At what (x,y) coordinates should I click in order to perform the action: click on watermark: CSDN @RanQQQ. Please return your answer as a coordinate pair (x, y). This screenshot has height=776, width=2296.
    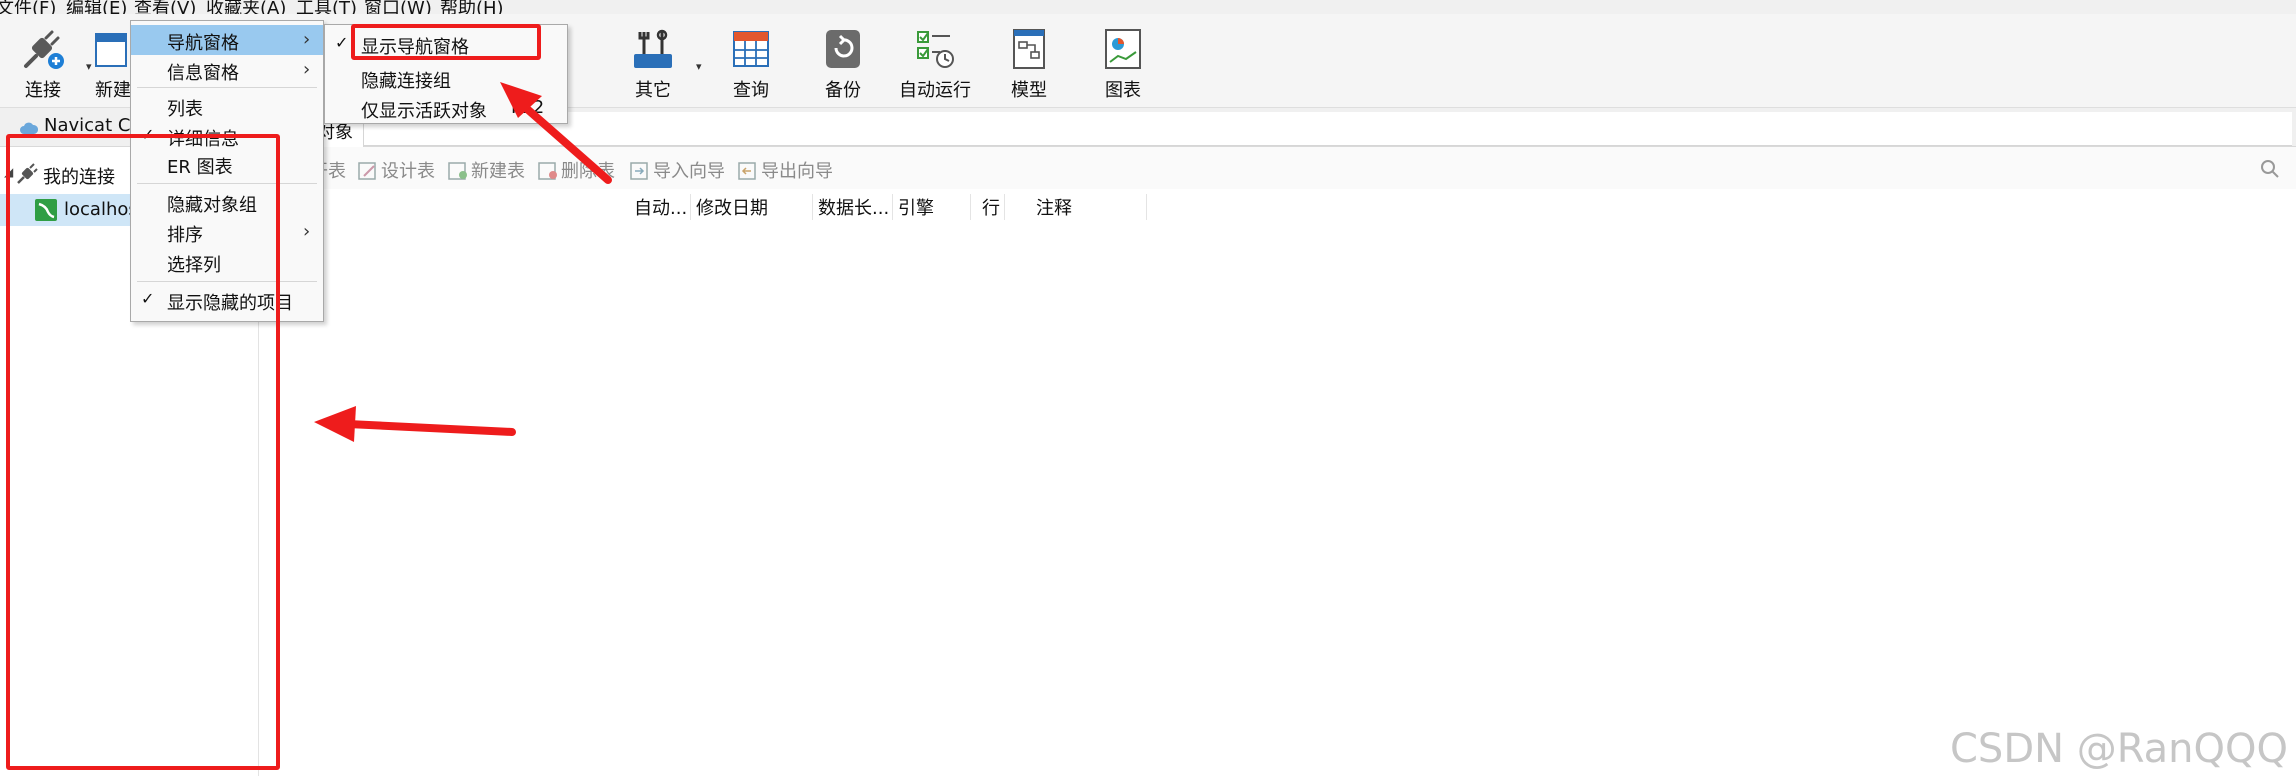
    Looking at the image, I should click on (2119, 749).